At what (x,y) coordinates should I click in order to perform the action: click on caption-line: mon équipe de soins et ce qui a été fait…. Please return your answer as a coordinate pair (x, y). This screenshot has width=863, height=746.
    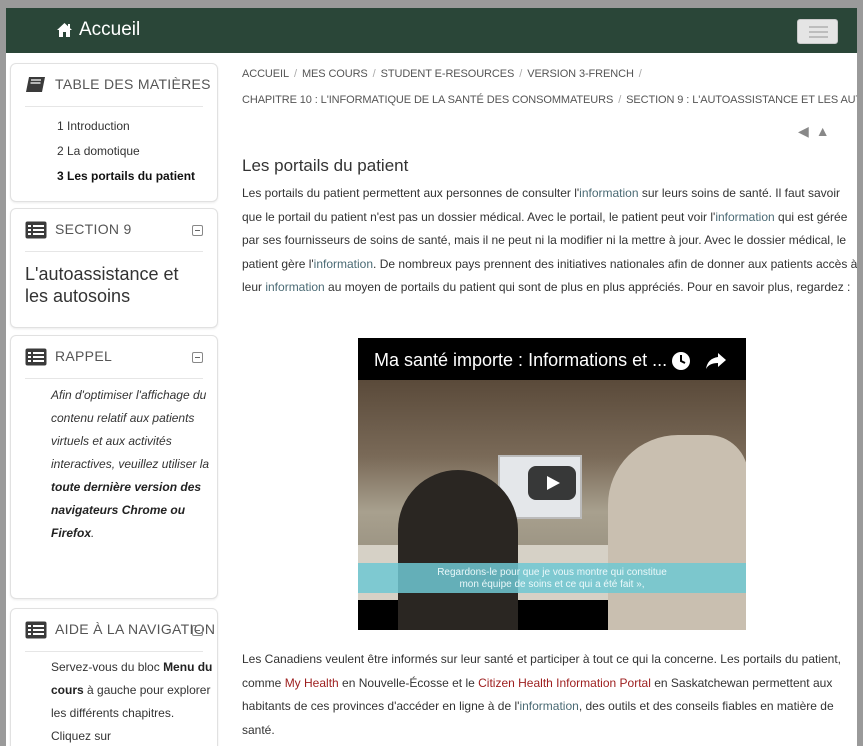
    Looking at the image, I should click on (552, 584).